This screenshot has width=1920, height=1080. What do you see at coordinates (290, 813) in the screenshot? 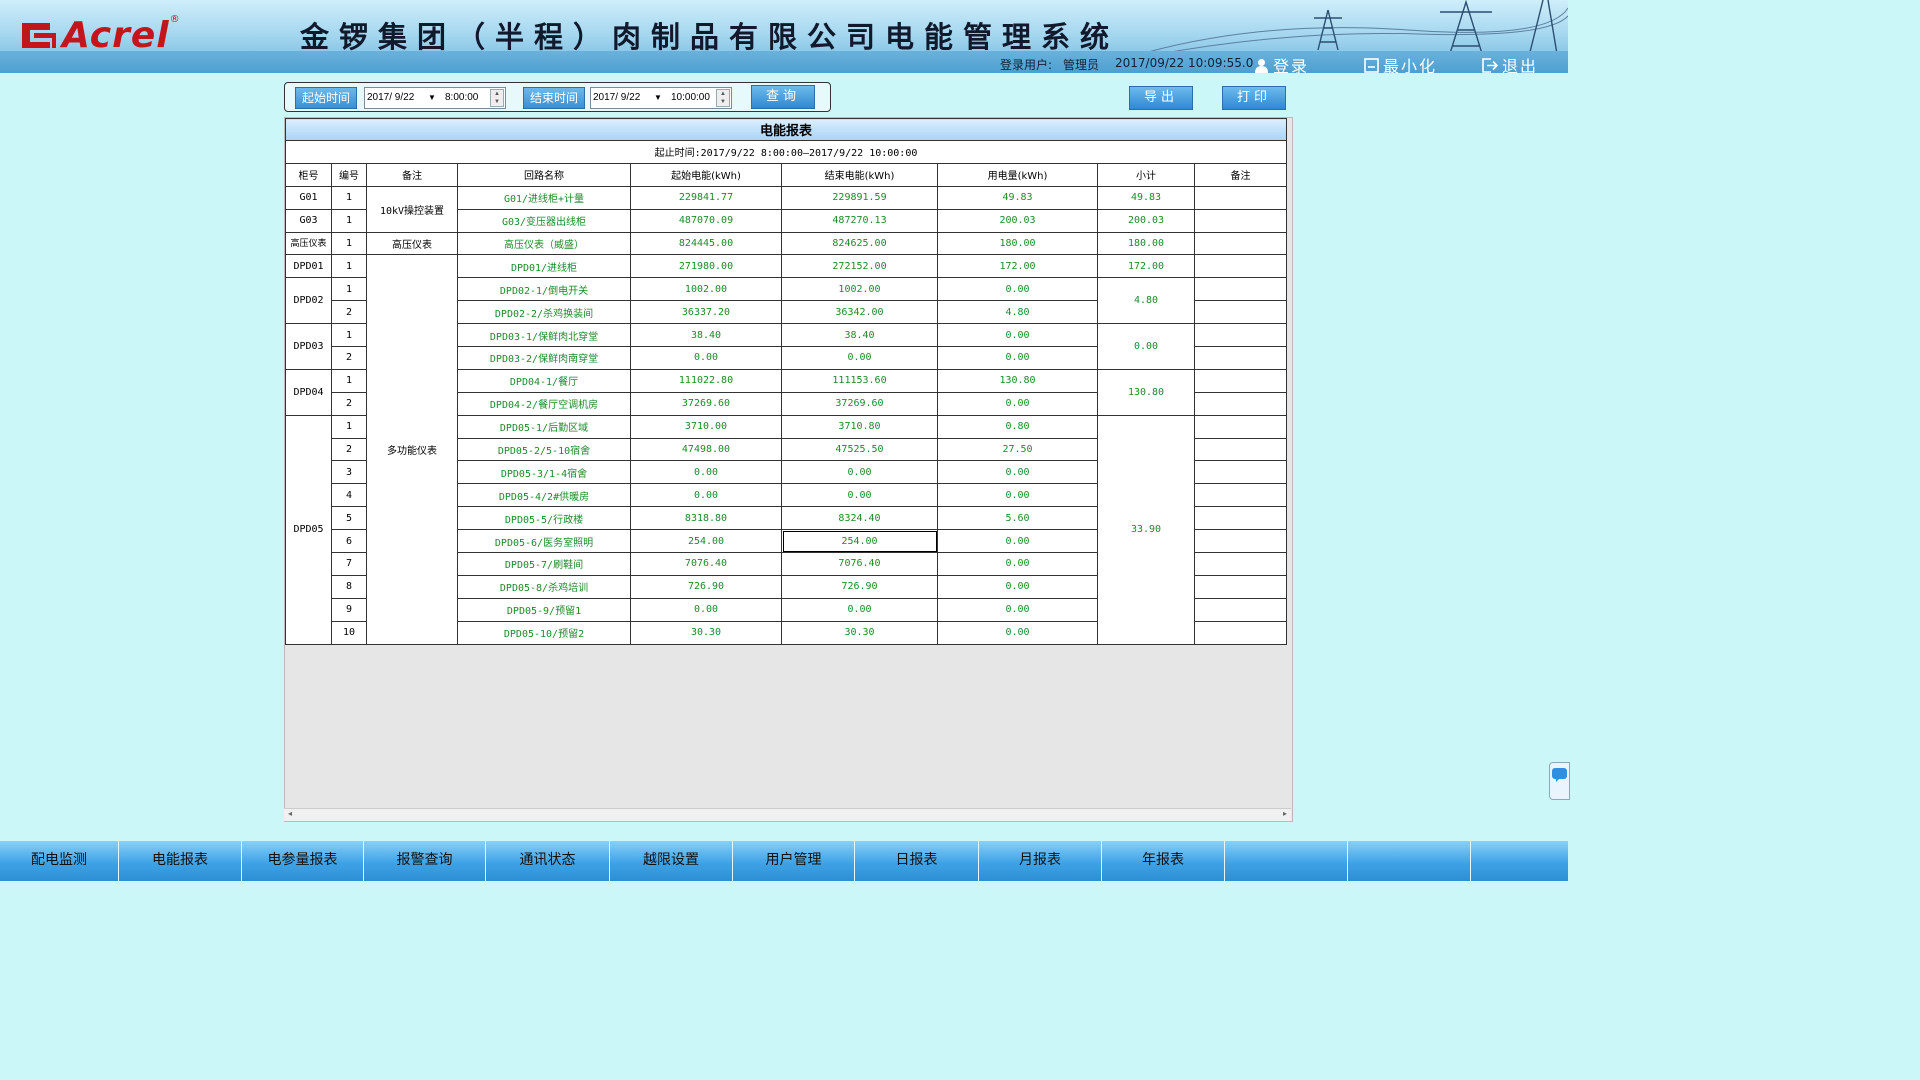
I see `scroll-left-icon: ◂` at bounding box center [290, 813].